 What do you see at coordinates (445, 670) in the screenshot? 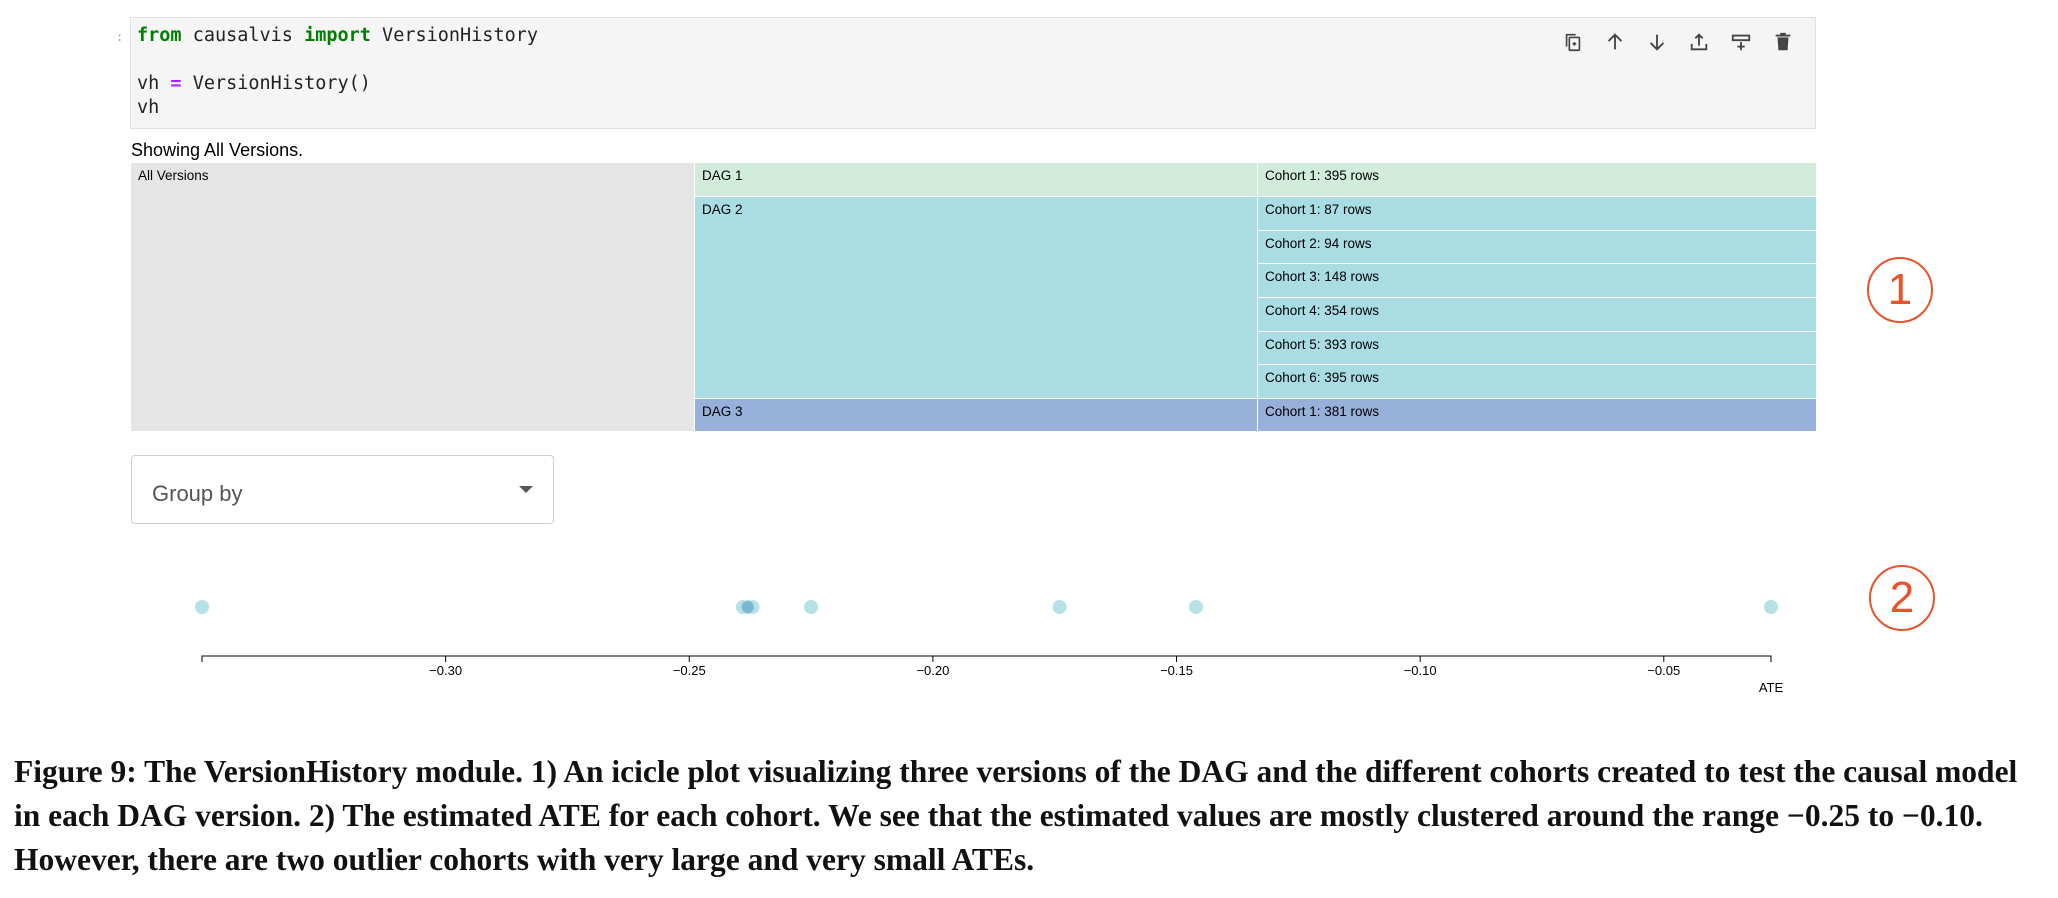
I see `x-tick-label: −0.30` at bounding box center [445, 670].